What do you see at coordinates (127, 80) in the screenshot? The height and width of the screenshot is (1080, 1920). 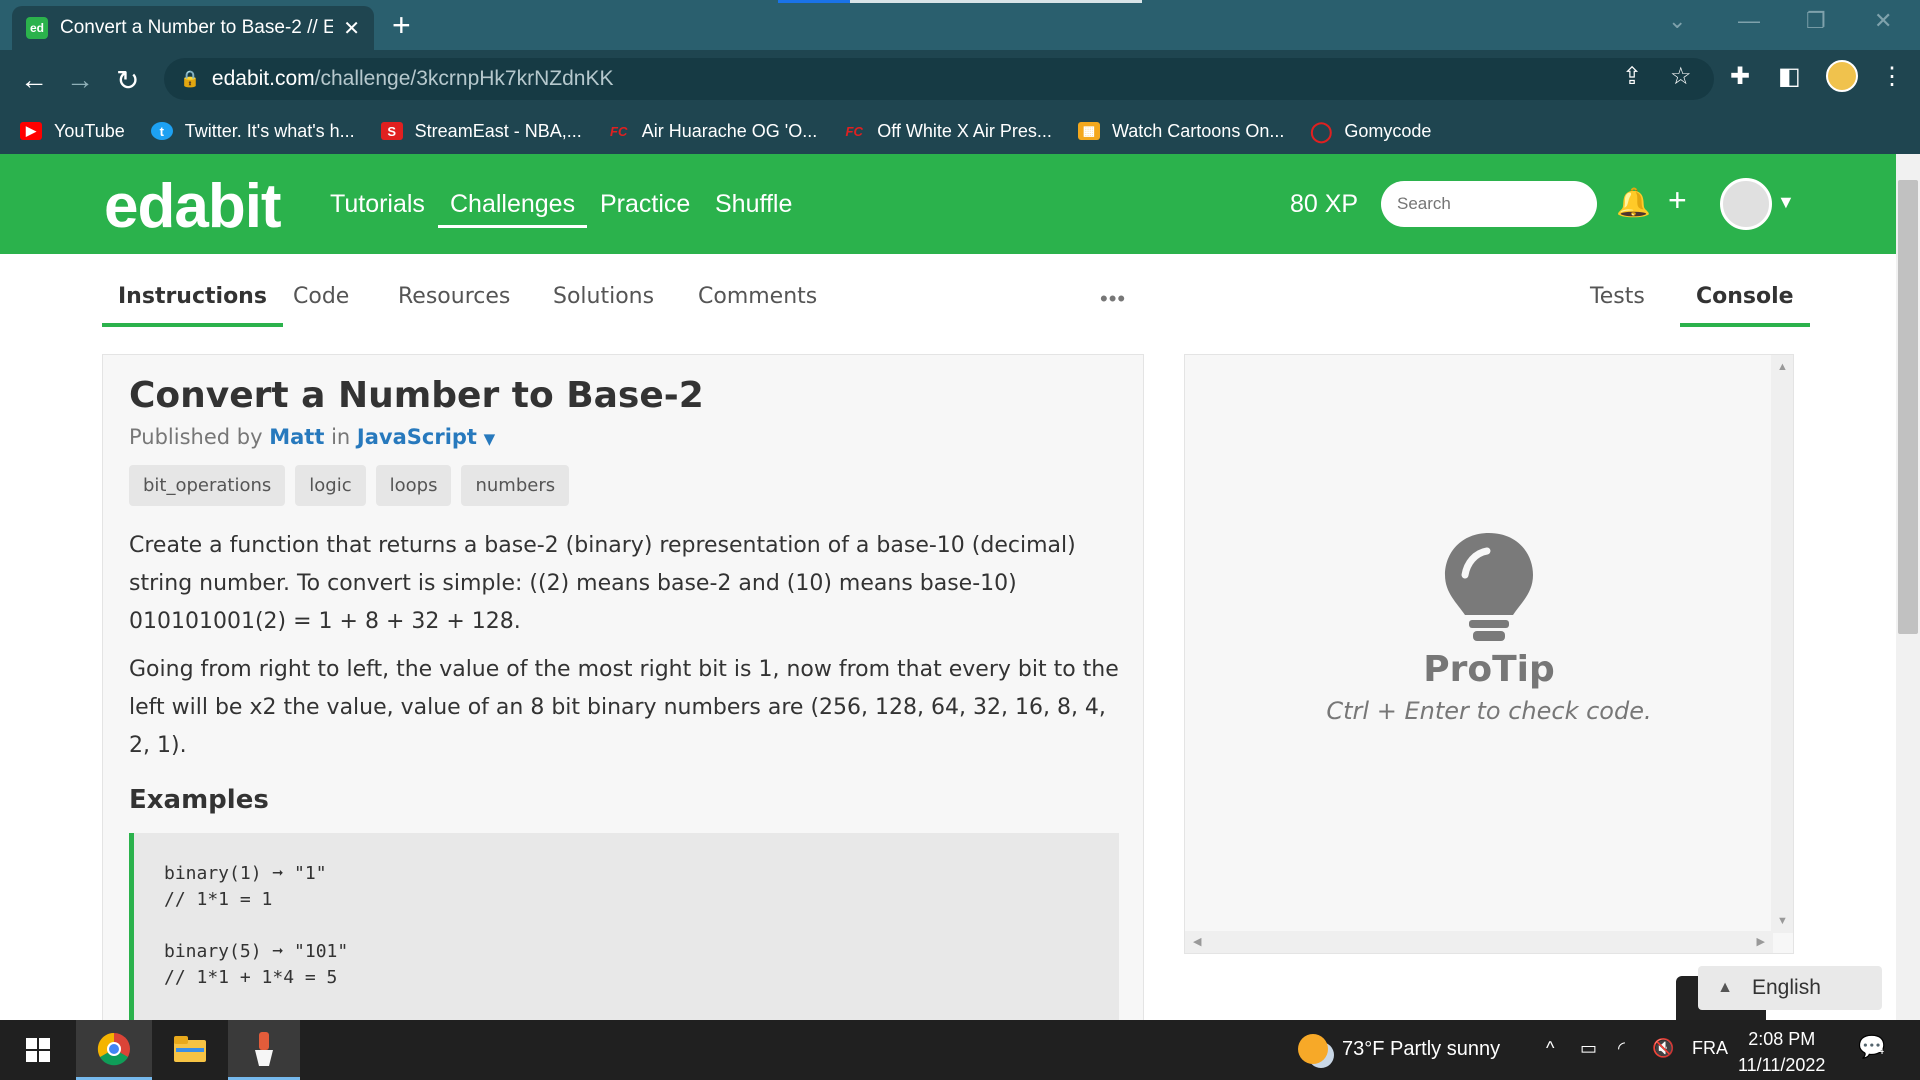 I see `reload-icon: ↻` at bounding box center [127, 80].